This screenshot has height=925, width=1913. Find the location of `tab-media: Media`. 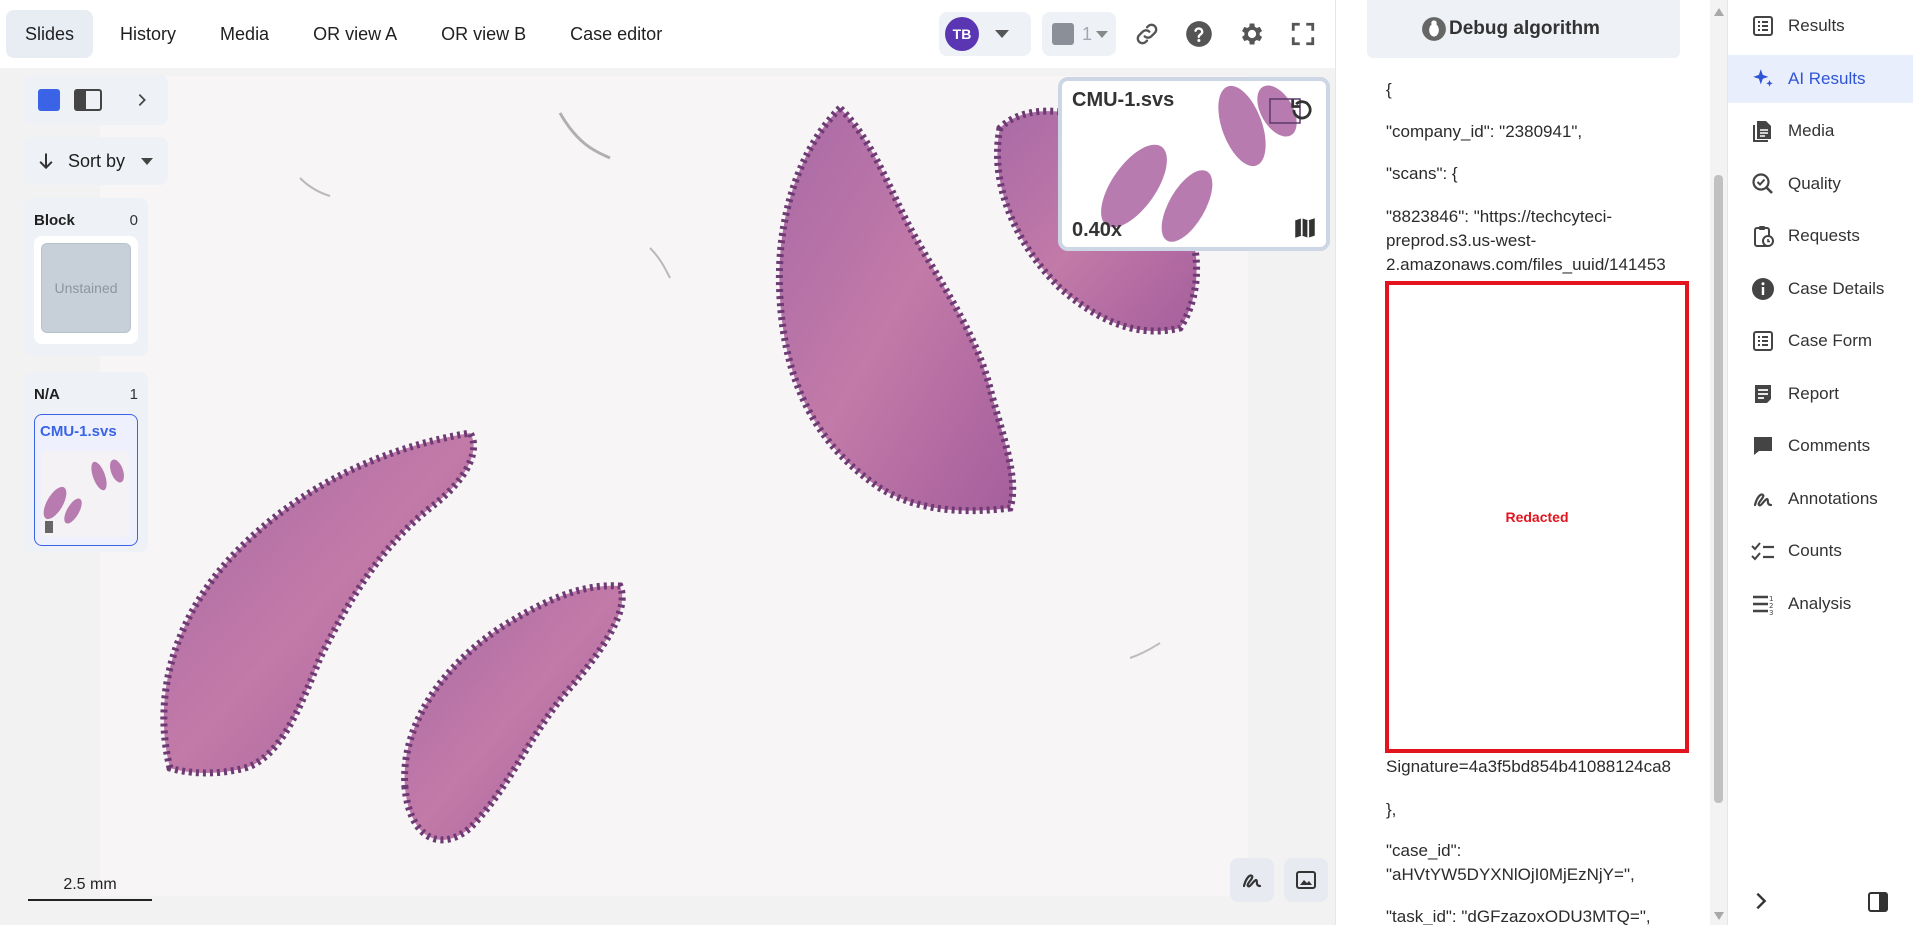

tab-media: Media is located at coordinates (244, 34).